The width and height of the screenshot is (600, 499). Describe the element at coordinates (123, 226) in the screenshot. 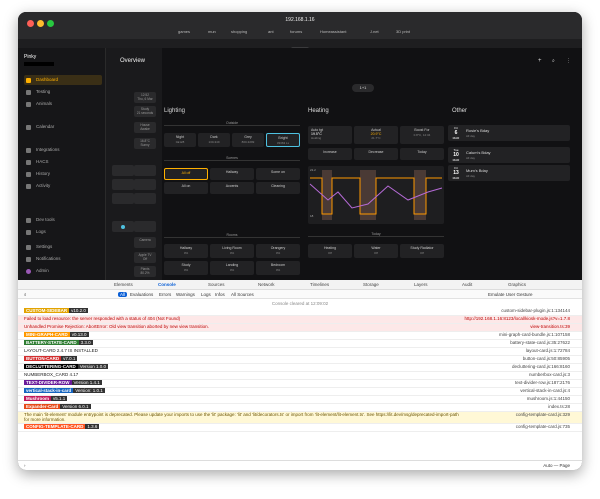

I see `lightbulb-tile` at that location.